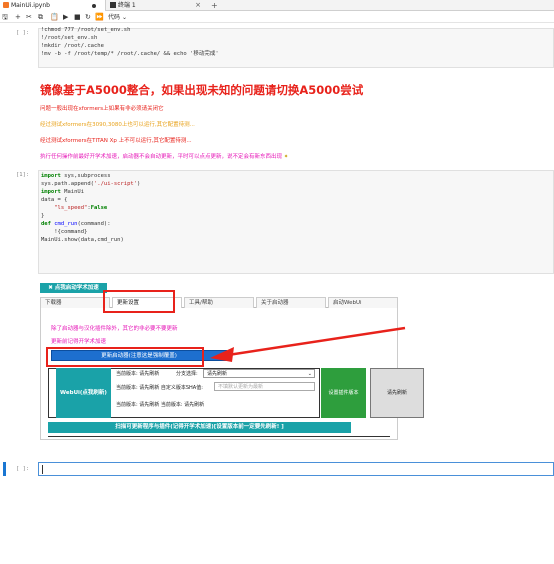  What do you see at coordinates (75, 302) in the screenshot?
I see `tab-downloader: 下载器` at bounding box center [75, 302].